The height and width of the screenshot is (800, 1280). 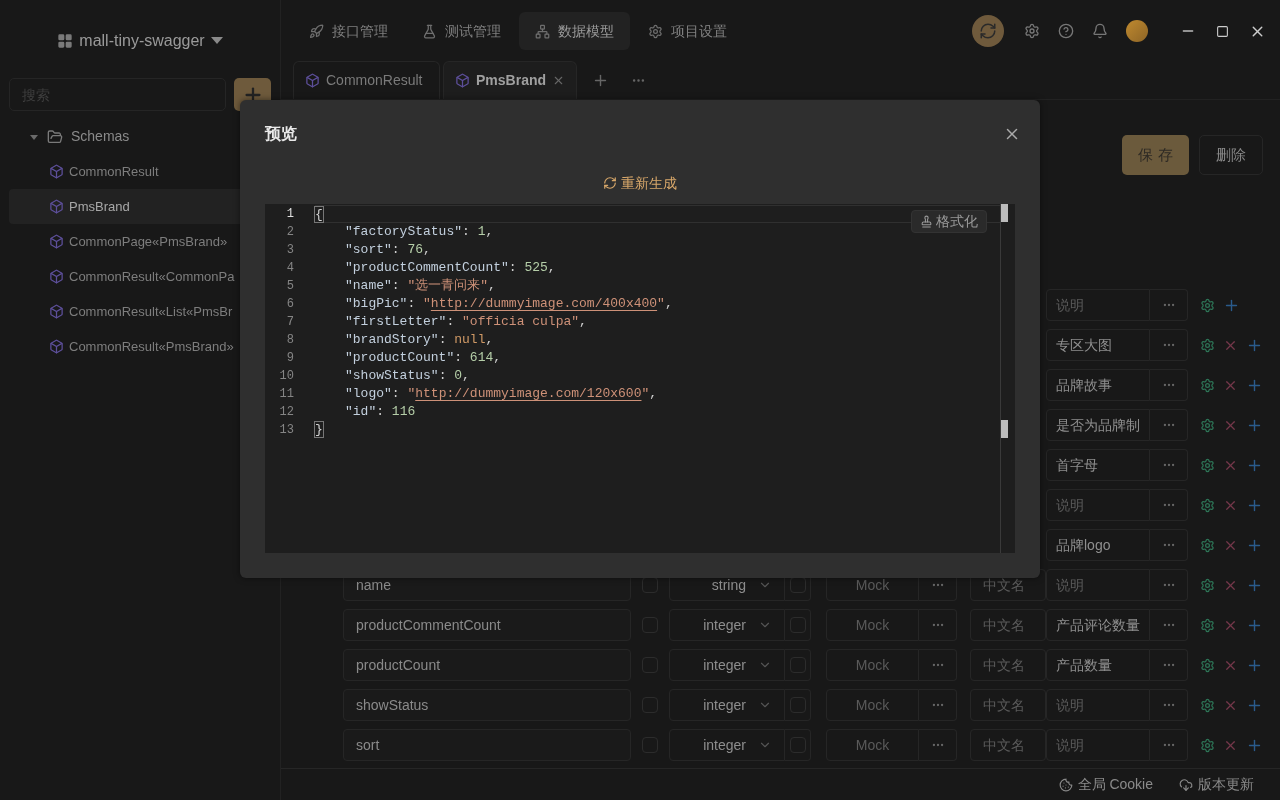 I want to click on tree-item: CommonResult«CommonPa, so click(x=144, y=276).